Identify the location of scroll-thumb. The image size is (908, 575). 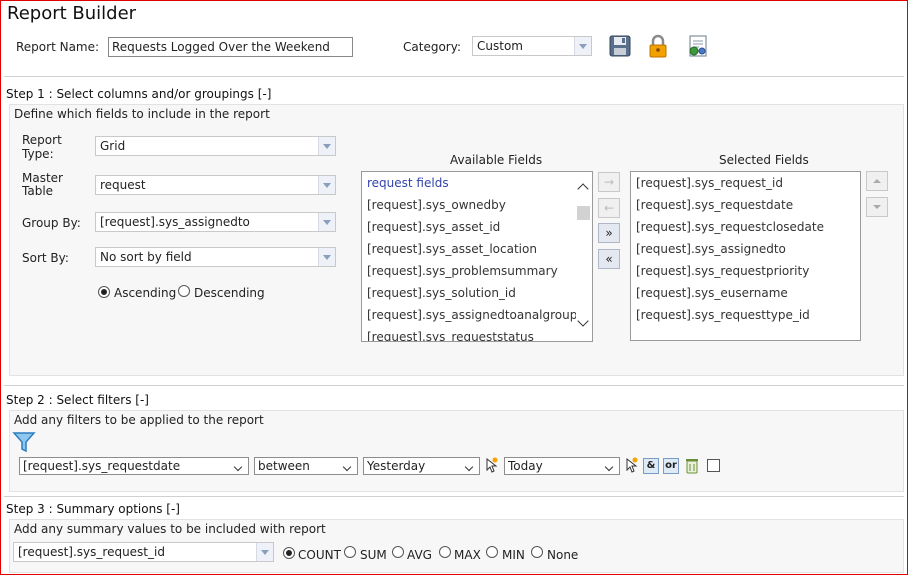
(583, 213).